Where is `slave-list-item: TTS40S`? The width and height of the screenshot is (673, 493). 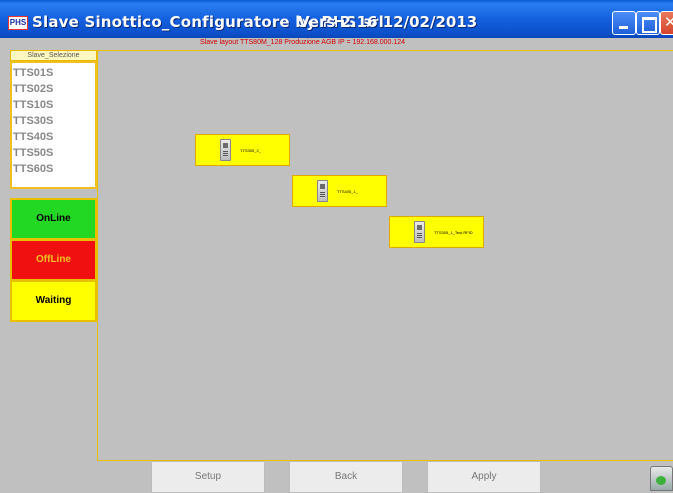 slave-list-item: TTS40S is located at coordinates (53, 139).